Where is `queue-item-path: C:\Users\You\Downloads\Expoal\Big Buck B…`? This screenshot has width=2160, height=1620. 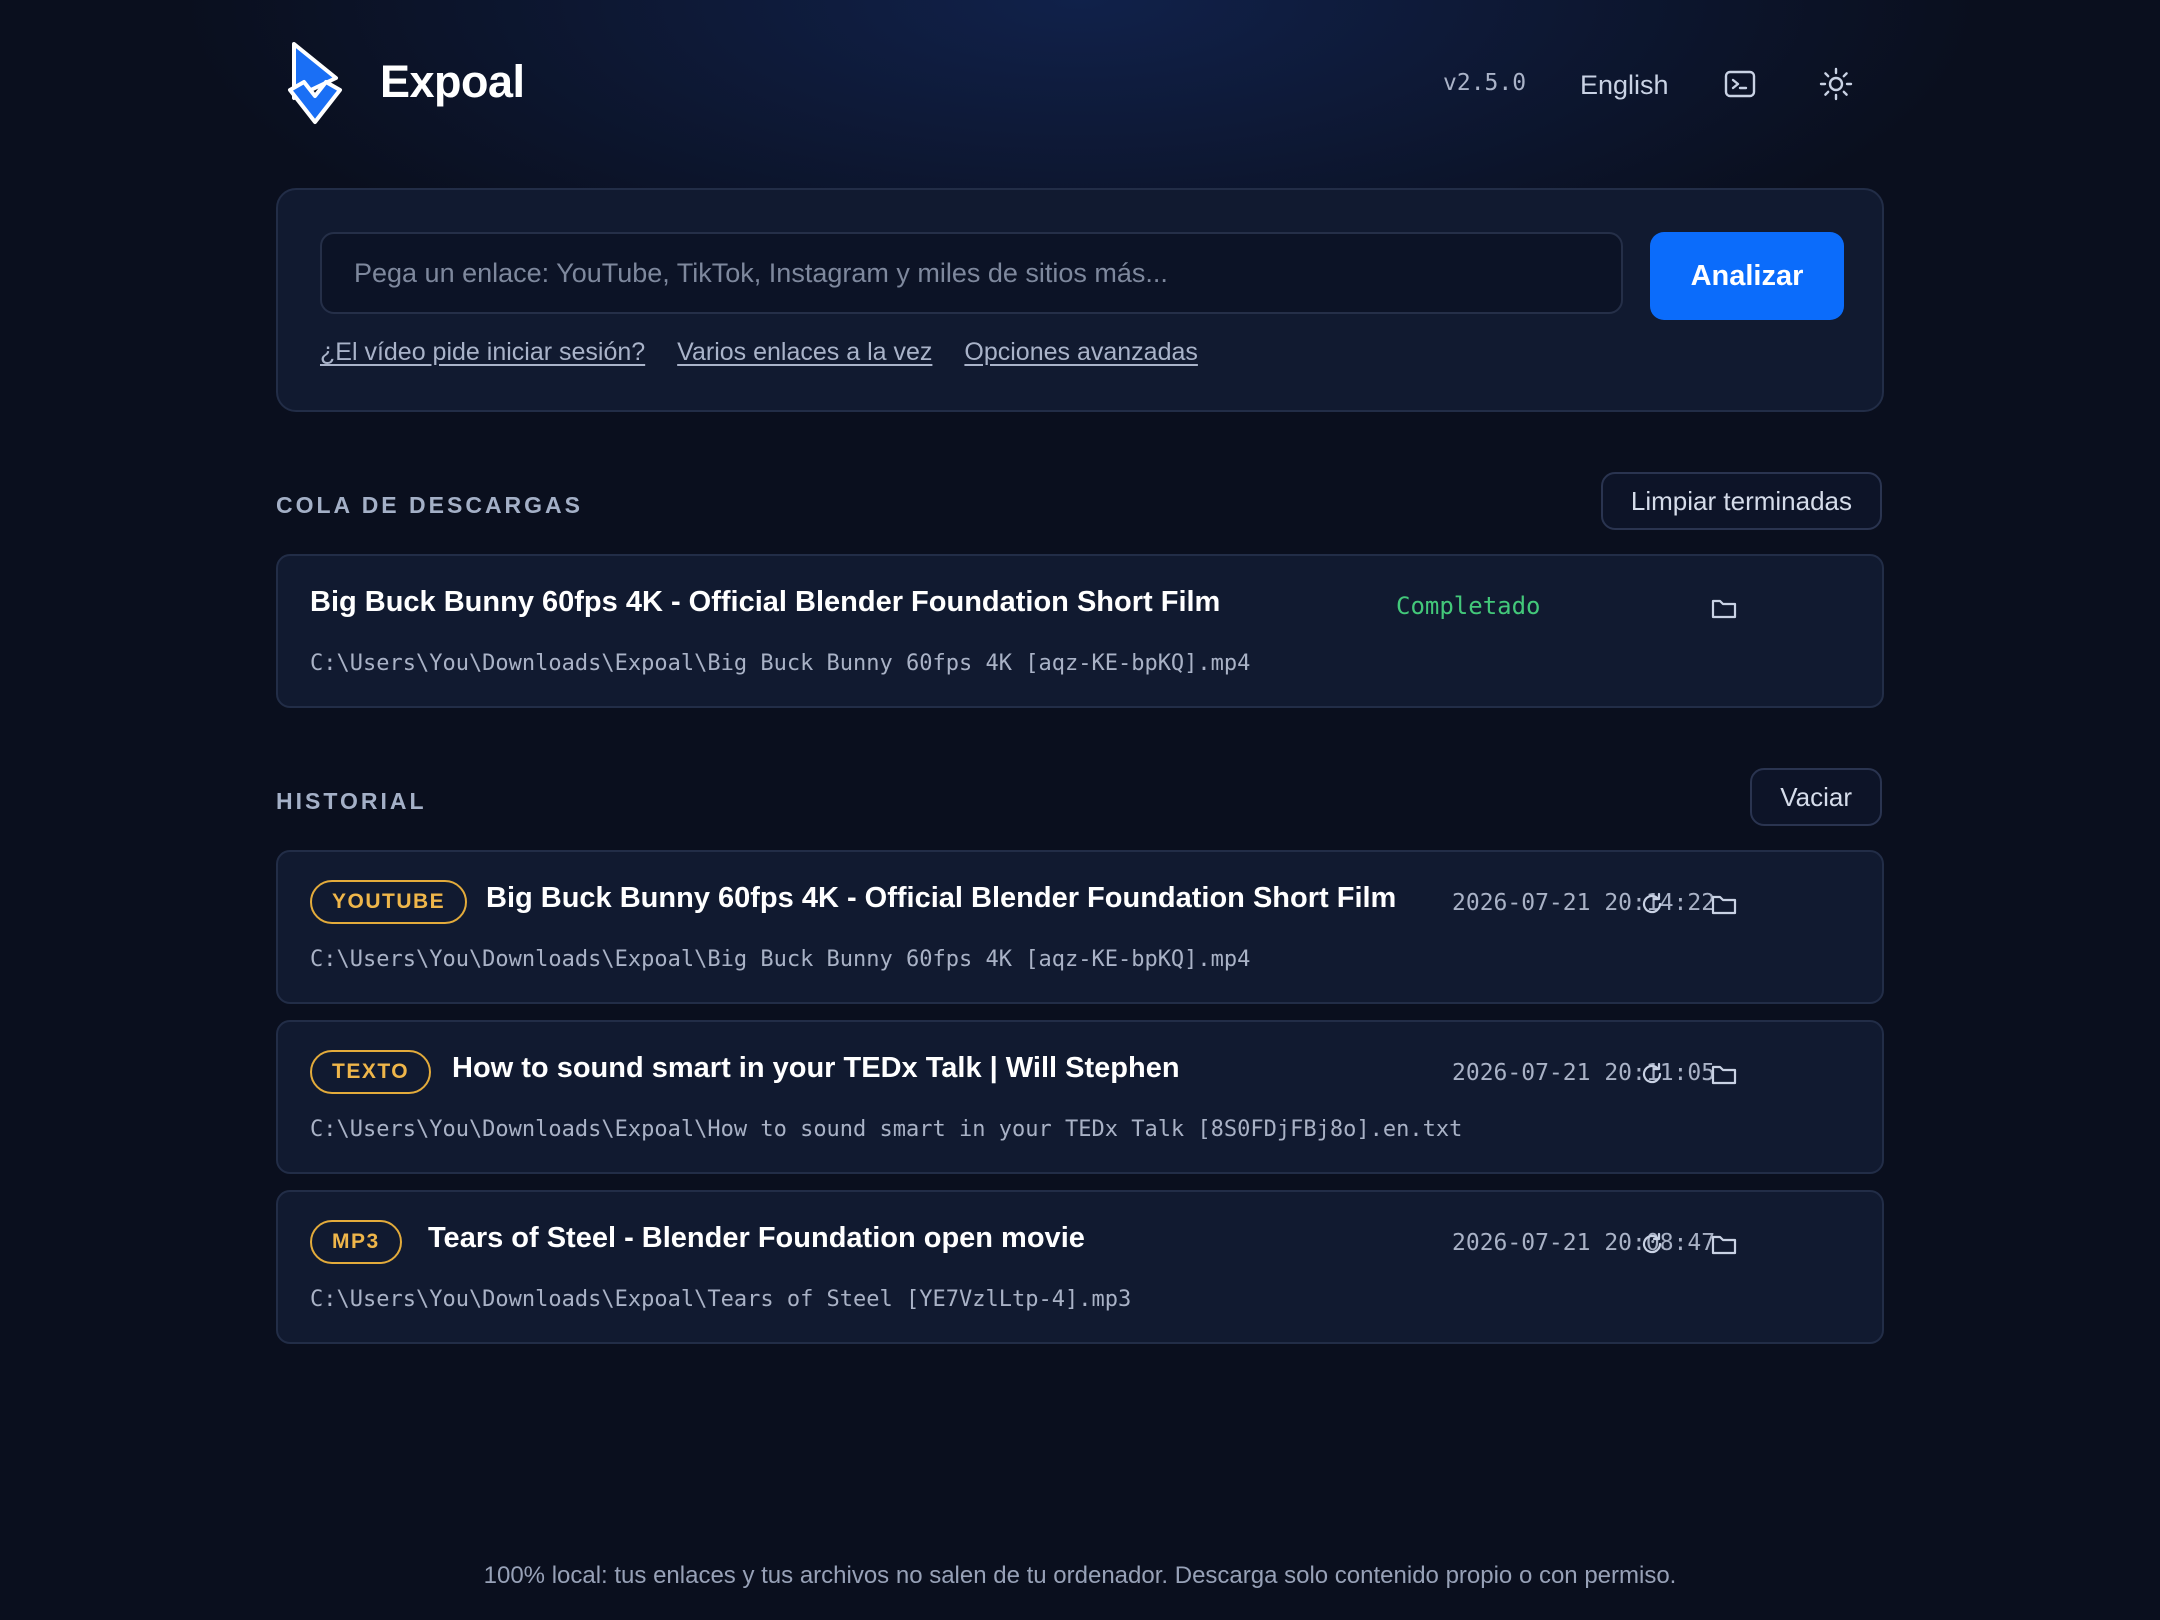
queue-item-path: C:\Users\You\Downloads\Expoal\Big Buck B… is located at coordinates (780, 663).